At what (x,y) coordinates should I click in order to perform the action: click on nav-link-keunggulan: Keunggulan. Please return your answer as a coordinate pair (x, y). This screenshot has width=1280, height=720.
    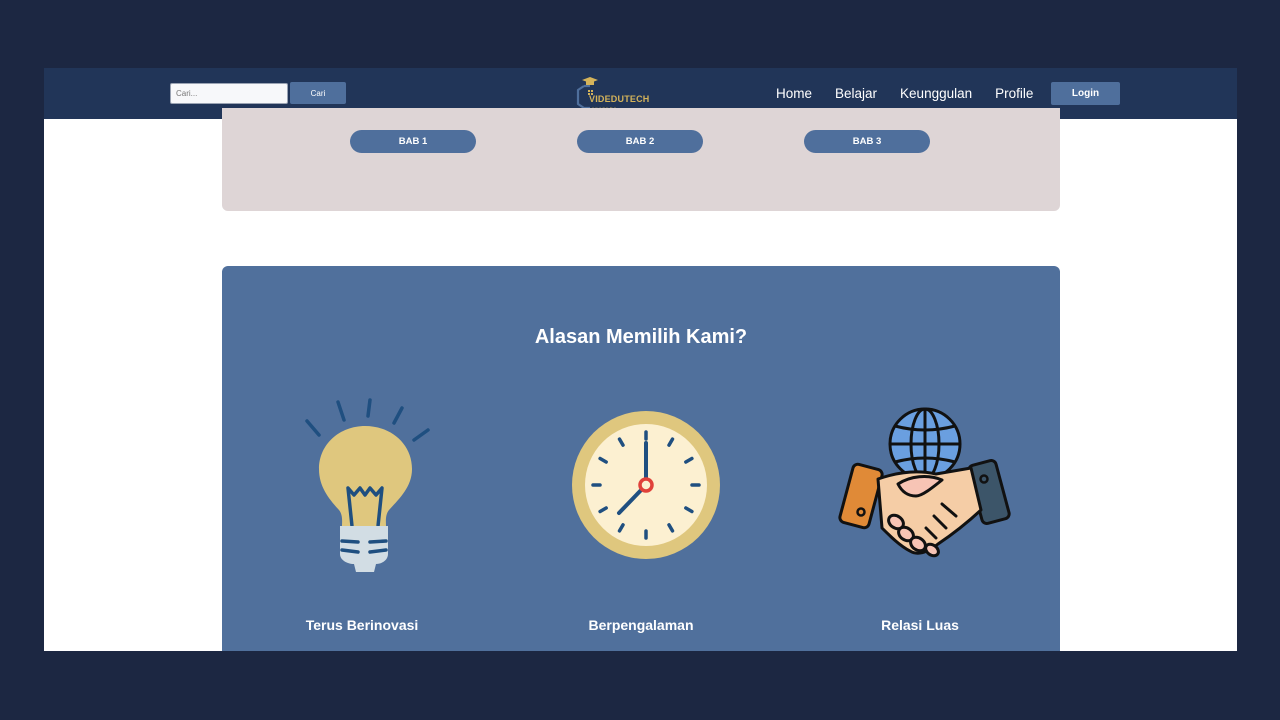
    Looking at the image, I should click on (936, 93).